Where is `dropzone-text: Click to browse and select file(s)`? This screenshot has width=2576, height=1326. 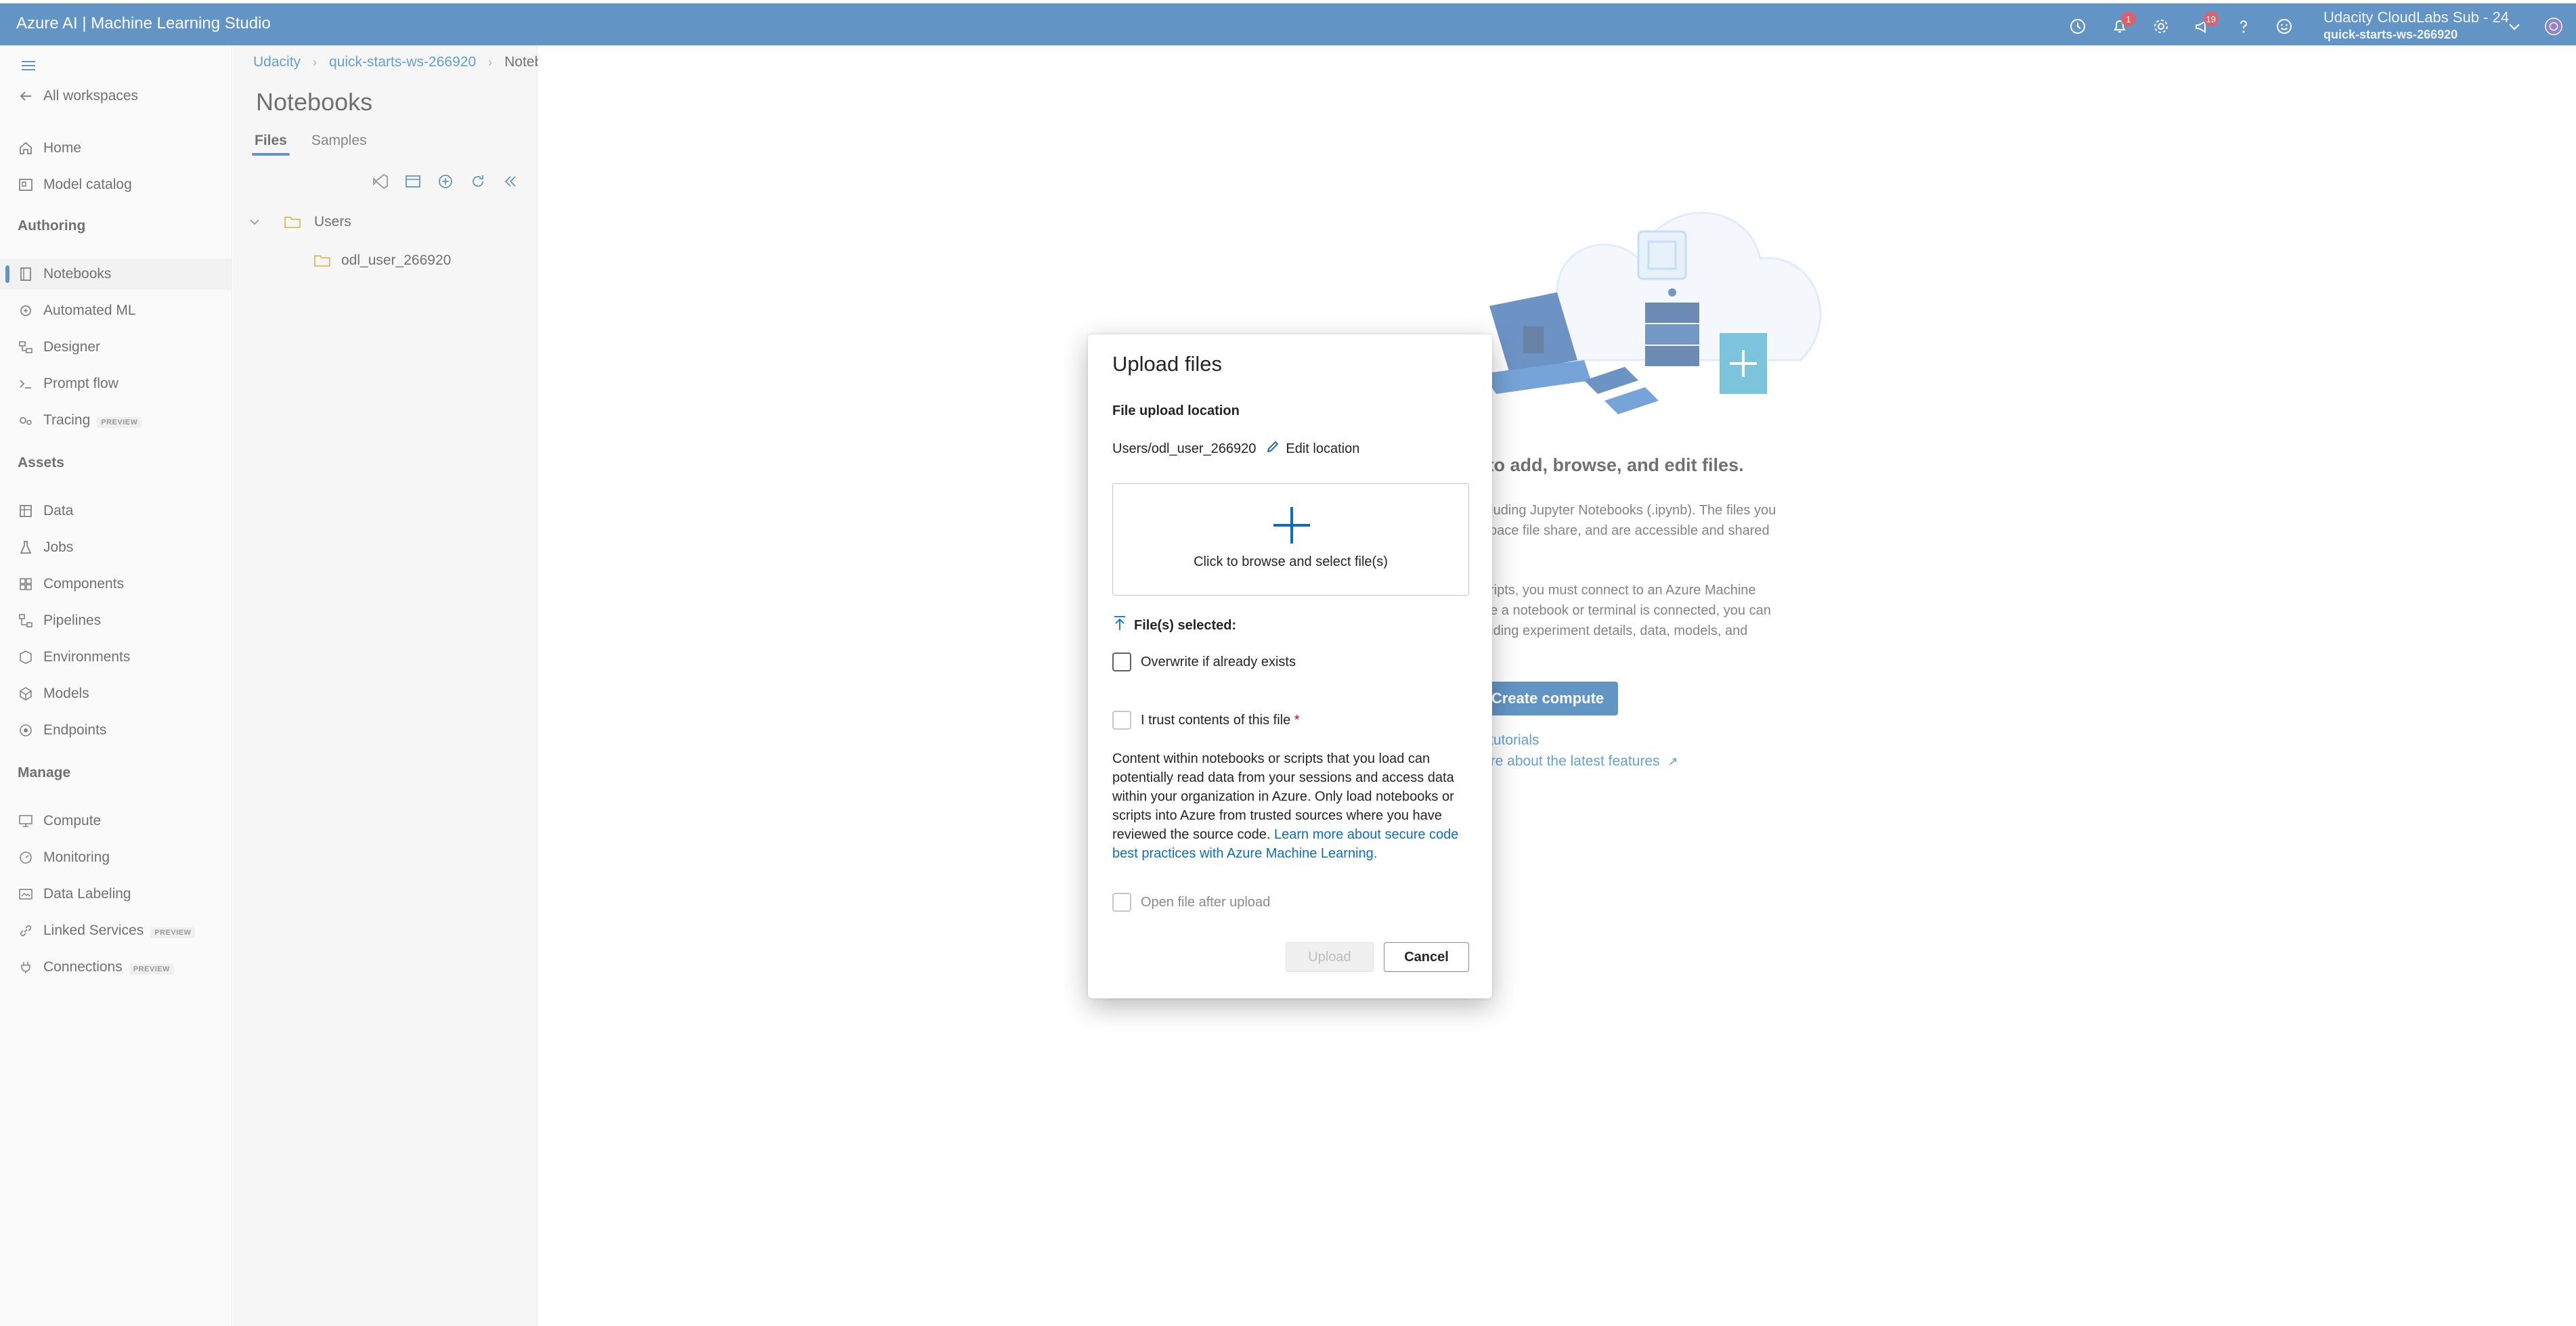 dropzone-text: Click to browse and select file(s) is located at coordinates (1291, 562).